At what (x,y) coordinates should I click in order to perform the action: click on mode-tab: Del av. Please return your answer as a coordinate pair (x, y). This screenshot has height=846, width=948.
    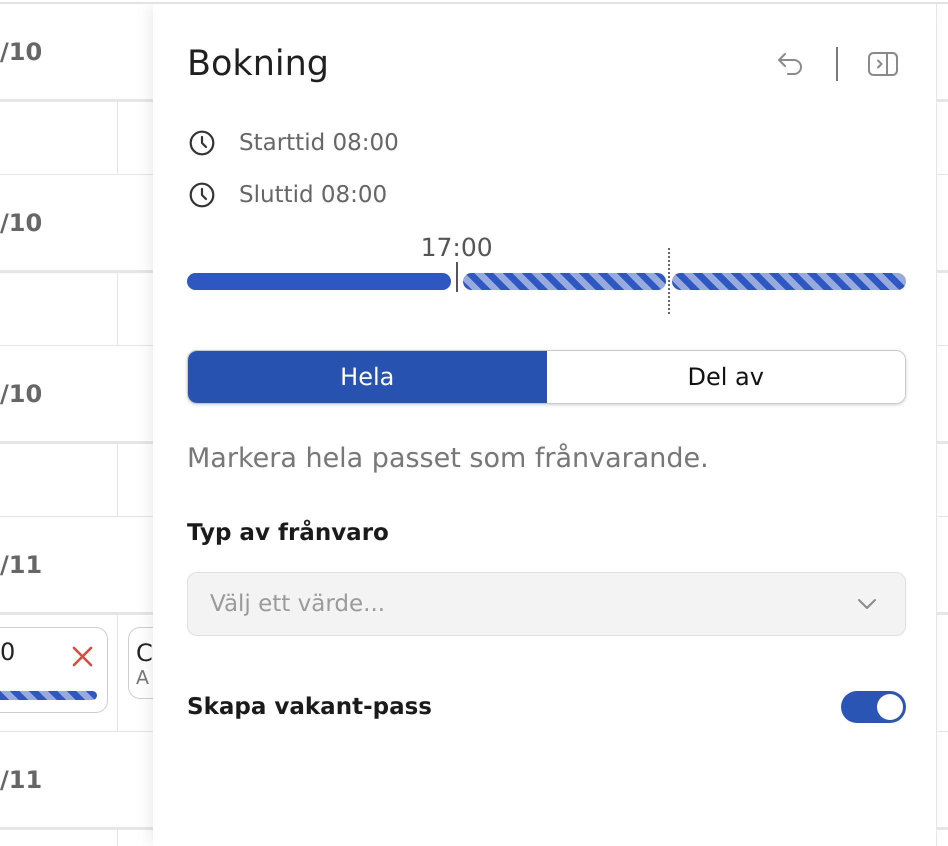
    Looking at the image, I should click on (725, 377).